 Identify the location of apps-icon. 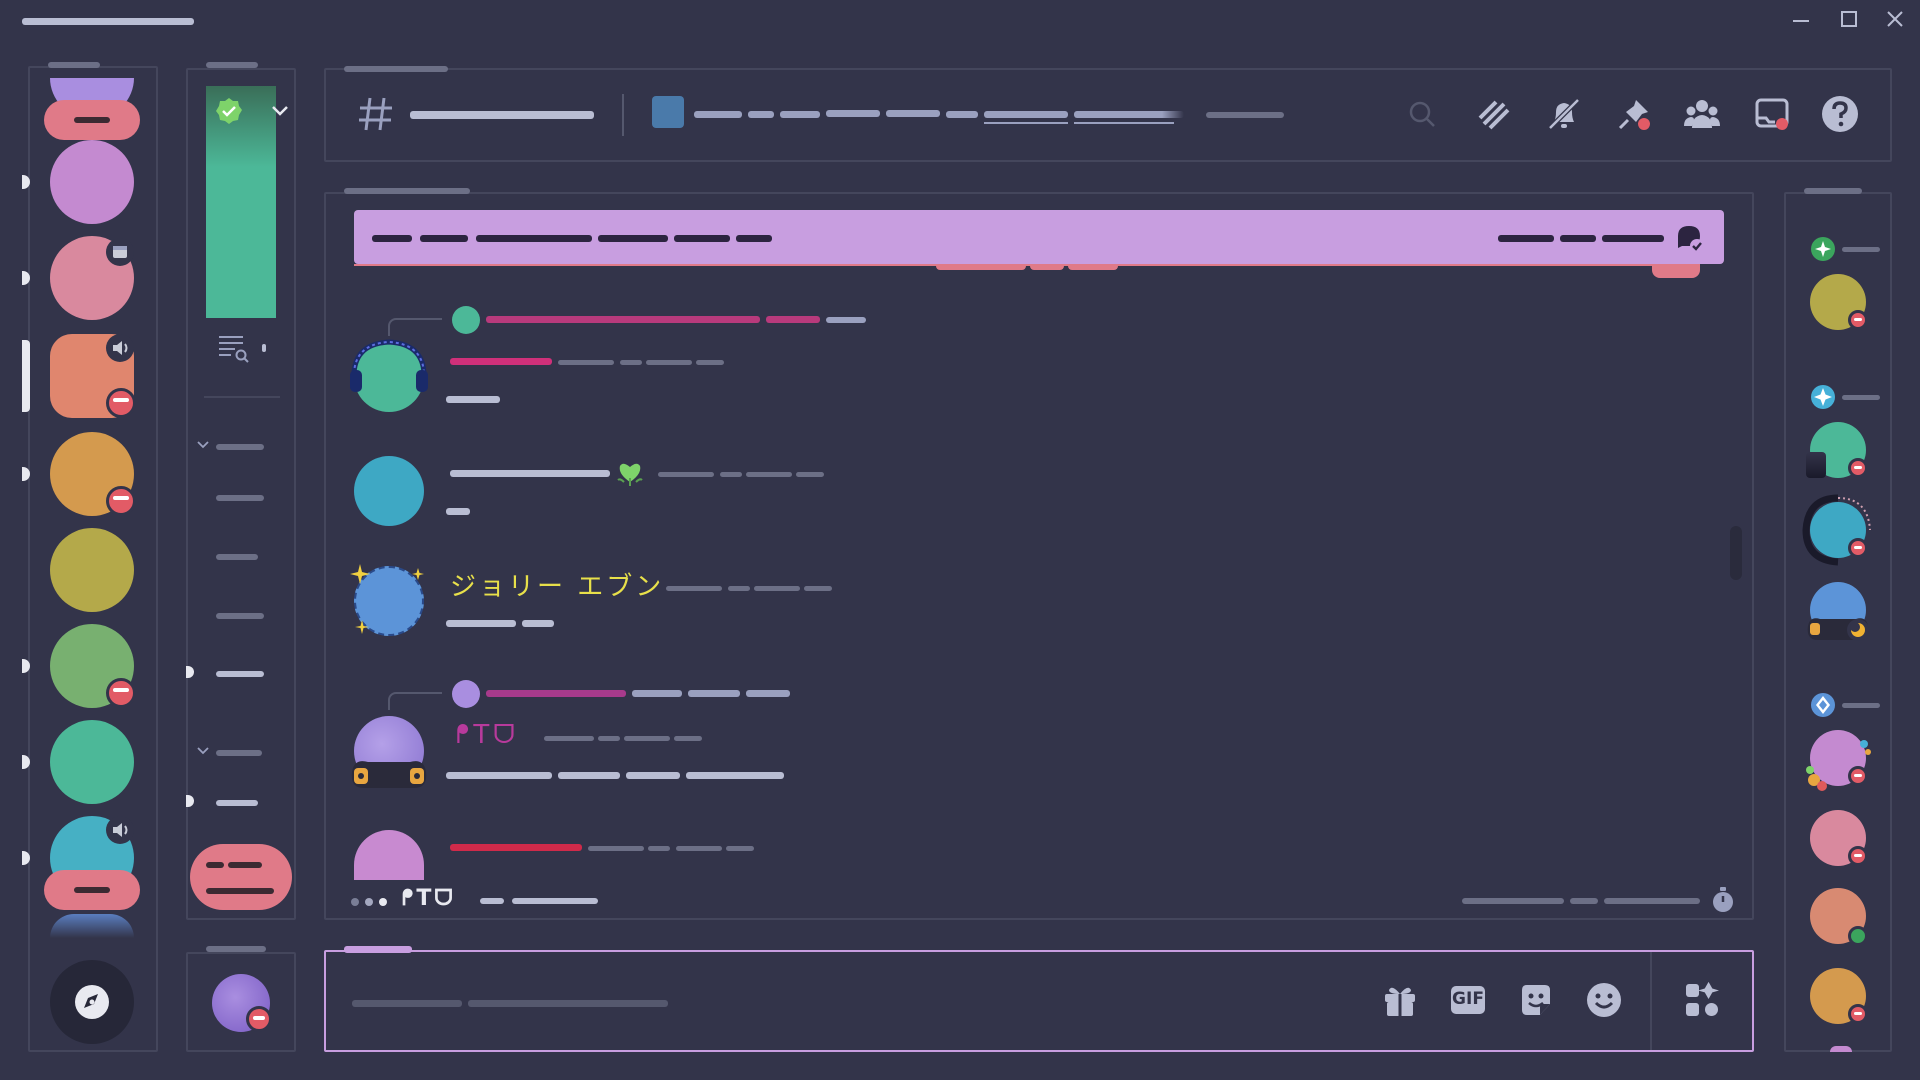
(1702, 1000).